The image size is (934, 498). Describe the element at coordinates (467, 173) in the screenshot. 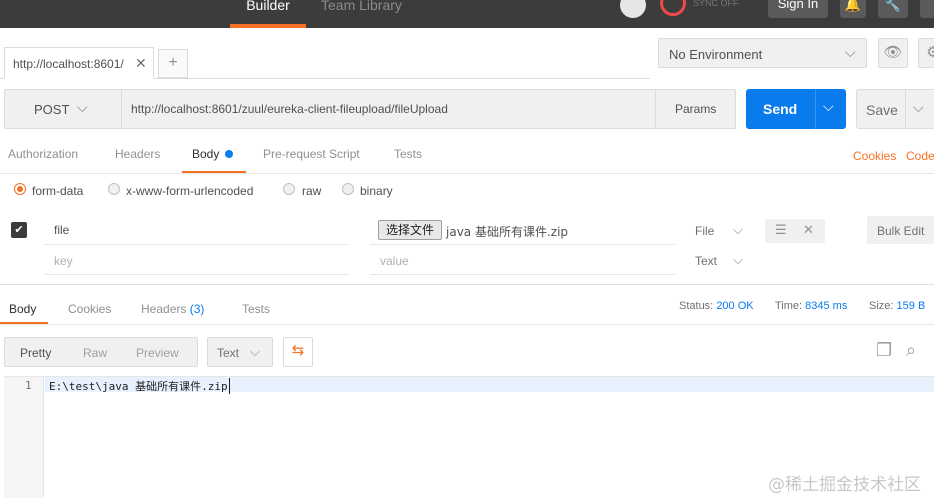

I see `subtabs-divider` at that location.